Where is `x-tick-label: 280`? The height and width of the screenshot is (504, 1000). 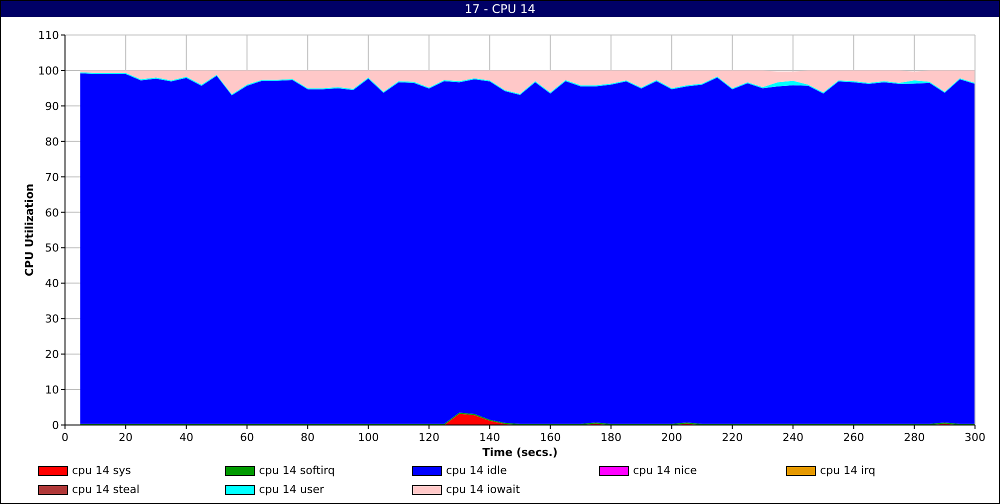 x-tick-label: 280 is located at coordinates (914, 437).